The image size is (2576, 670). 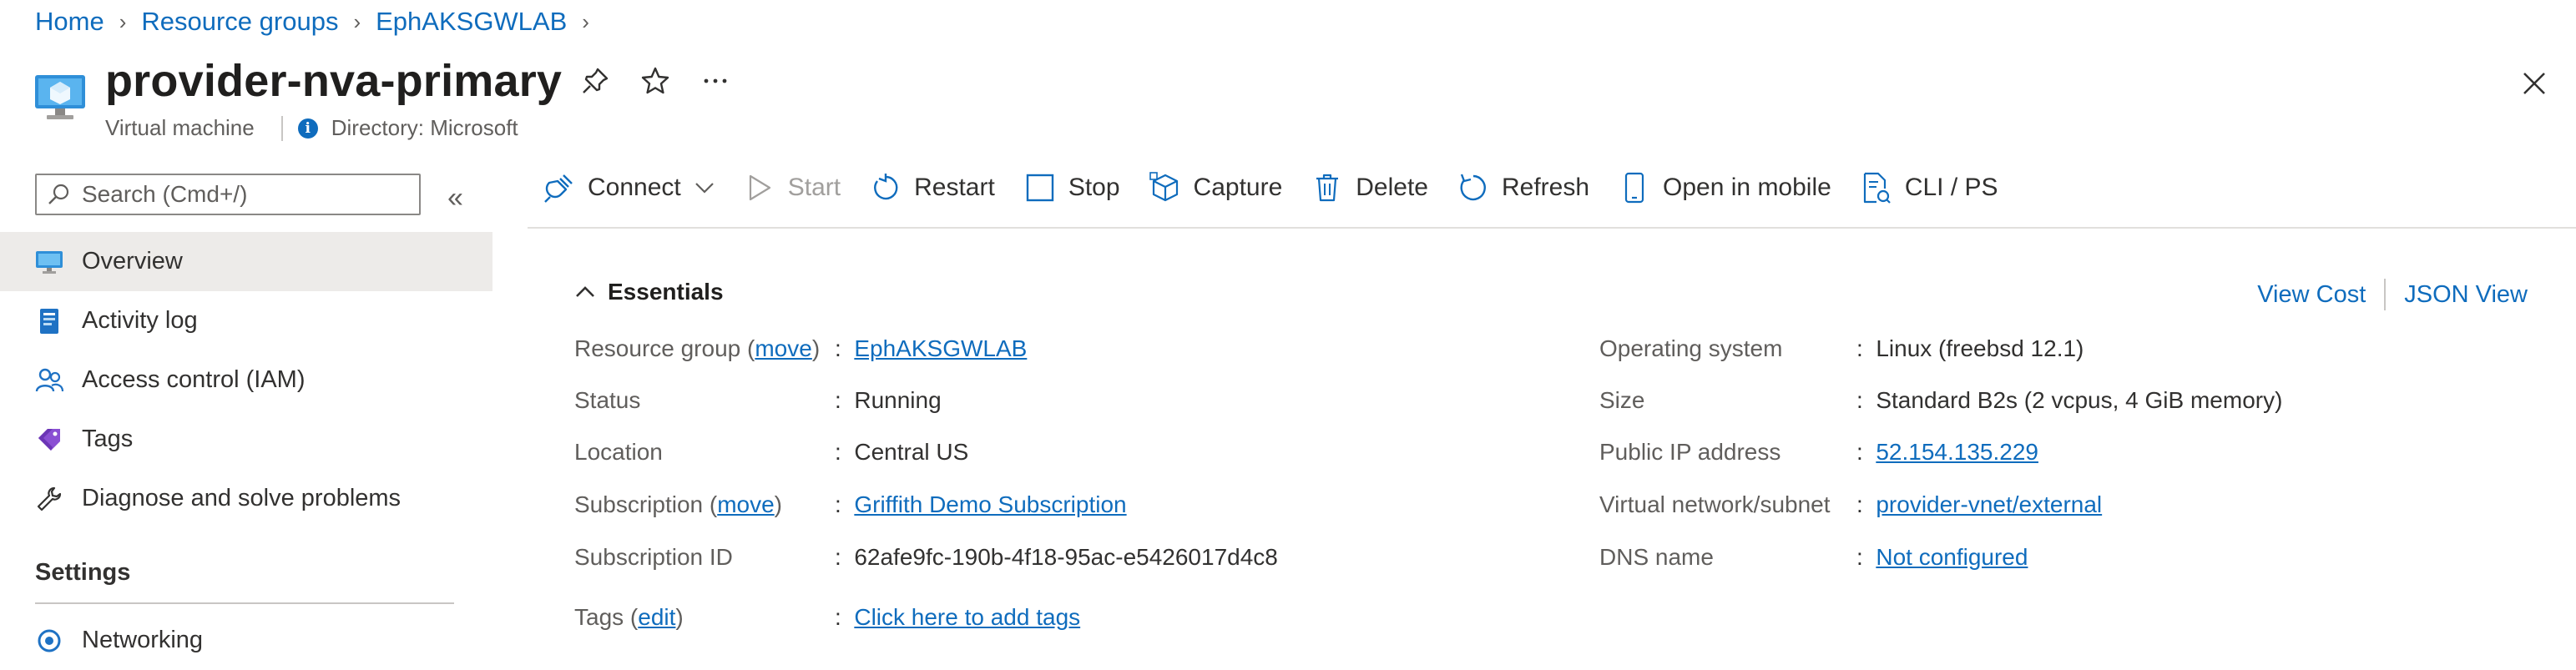 What do you see at coordinates (246, 440) in the screenshot?
I see `sidebar-item-tags: Tags` at bounding box center [246, 440].